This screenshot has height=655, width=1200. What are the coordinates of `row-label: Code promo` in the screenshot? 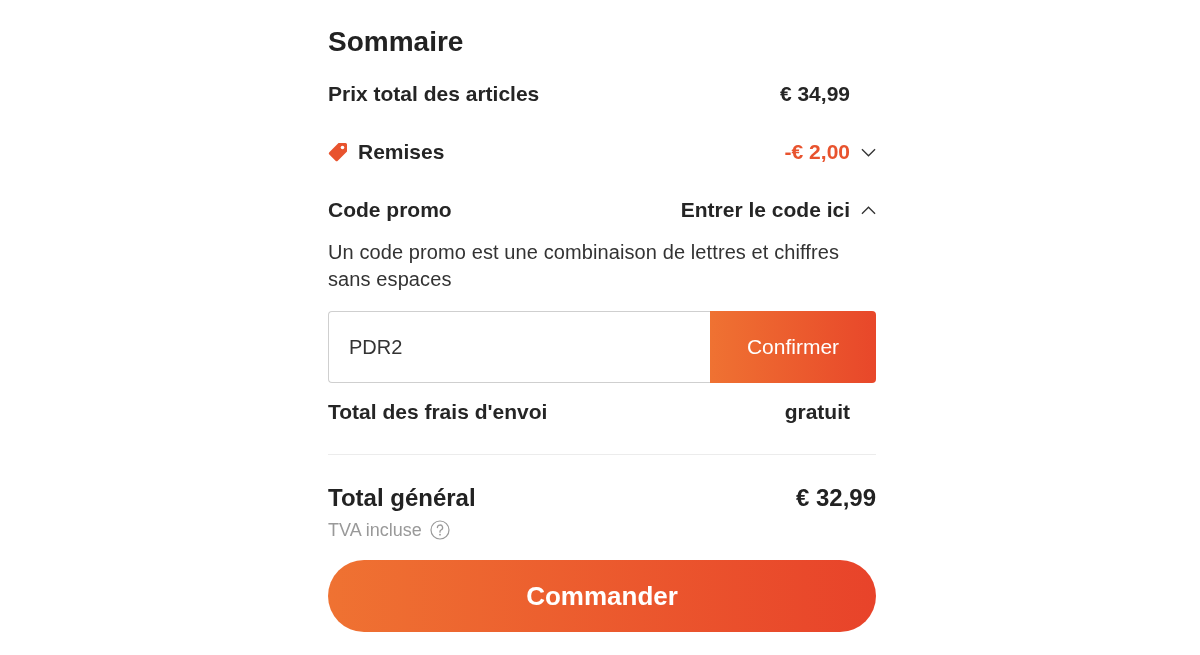 It's located at (390, 210).